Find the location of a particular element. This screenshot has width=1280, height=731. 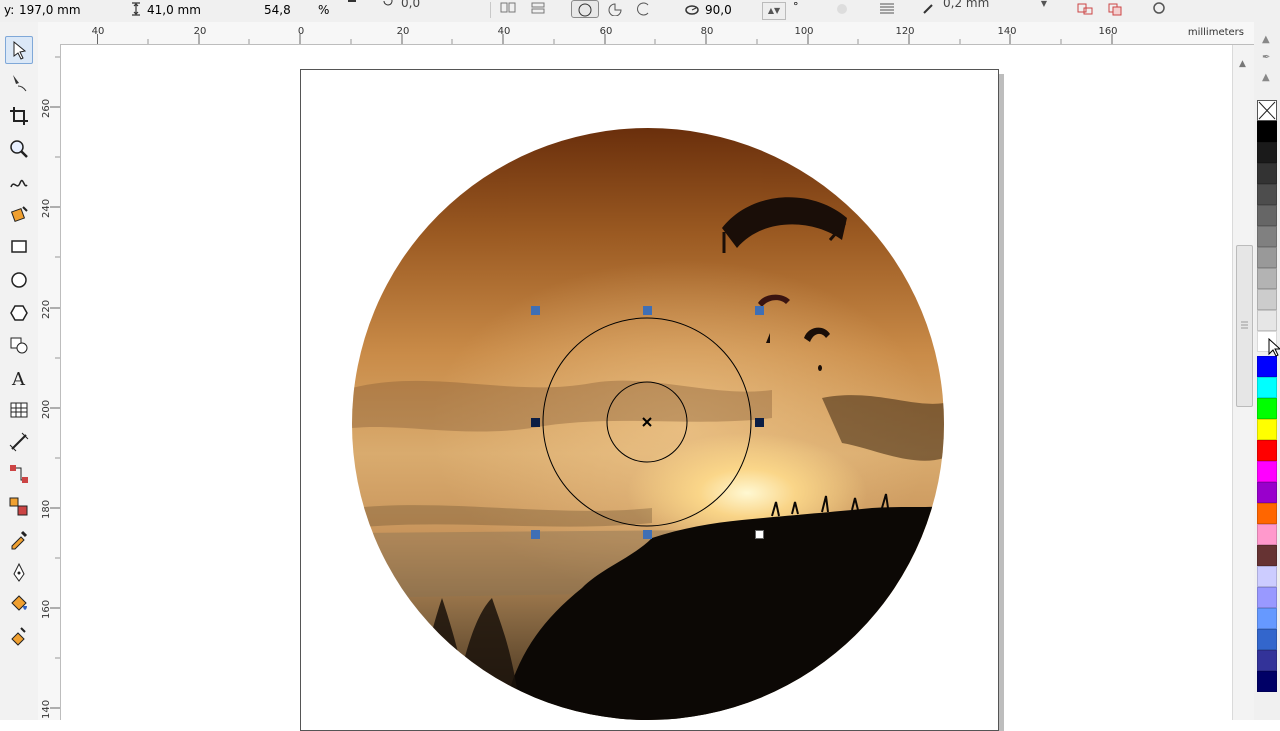

rotation-field: 0,0 is located at coordinates (418, 6).